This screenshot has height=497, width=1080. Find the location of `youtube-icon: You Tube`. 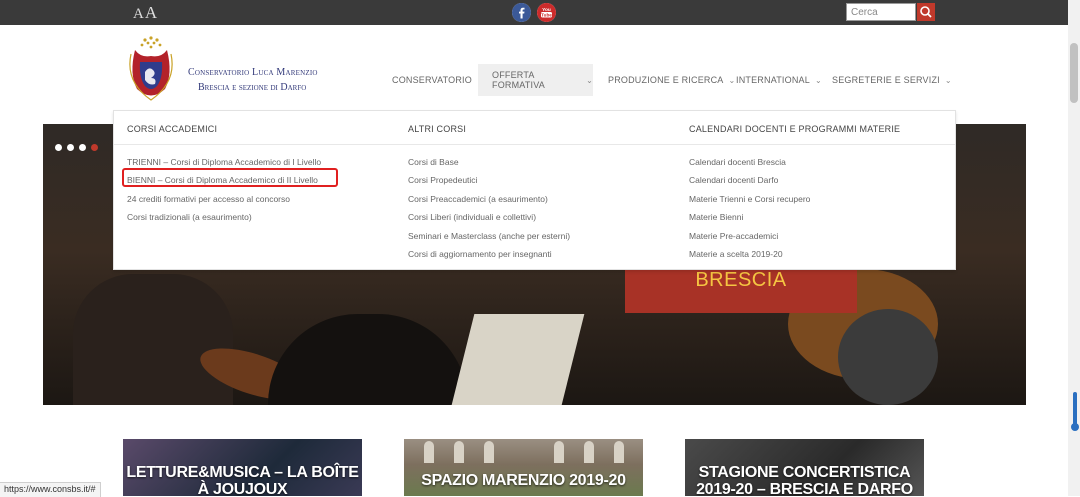

youtube-icon: You Tube is located at coordinates (546, 12).